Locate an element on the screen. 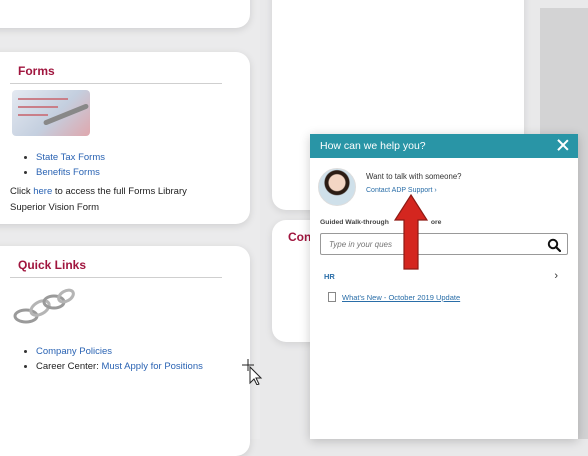 Image resolution: width=588 pixels, height=456 pixels. help-panel-title: How can we help you? is located at coordinates (373, 146).